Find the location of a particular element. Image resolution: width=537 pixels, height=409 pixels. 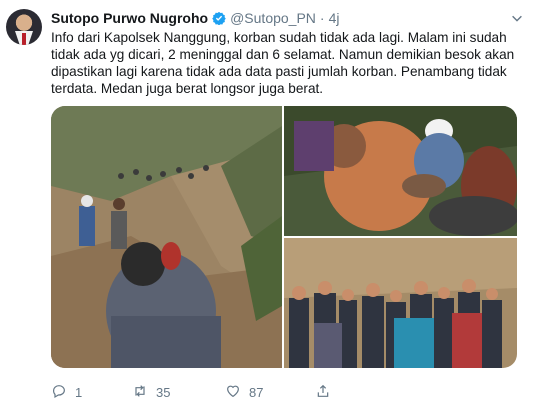

like-button: 87 is located at coordinates (244, 392).